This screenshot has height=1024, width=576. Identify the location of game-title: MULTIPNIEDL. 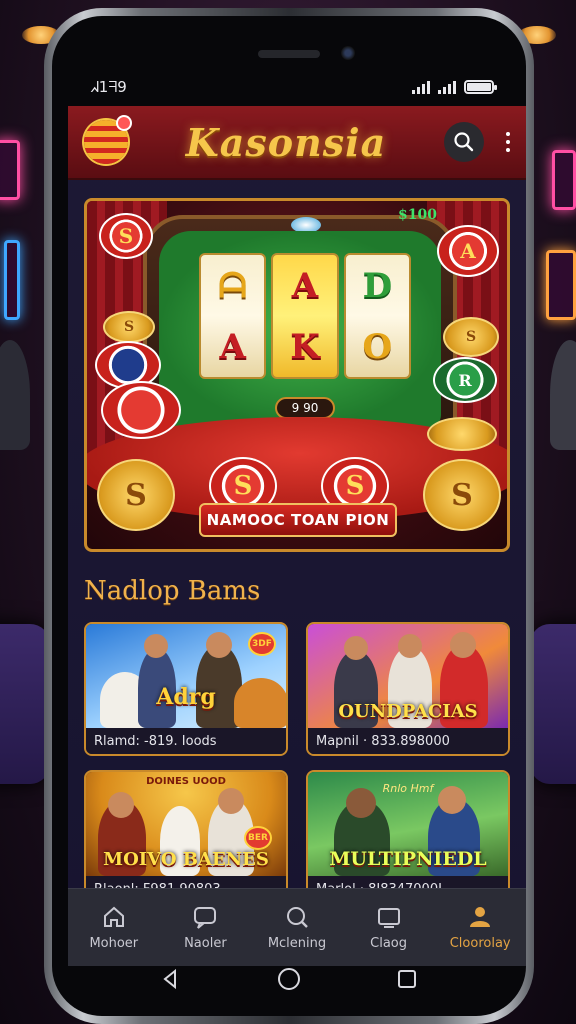
(408, 859).